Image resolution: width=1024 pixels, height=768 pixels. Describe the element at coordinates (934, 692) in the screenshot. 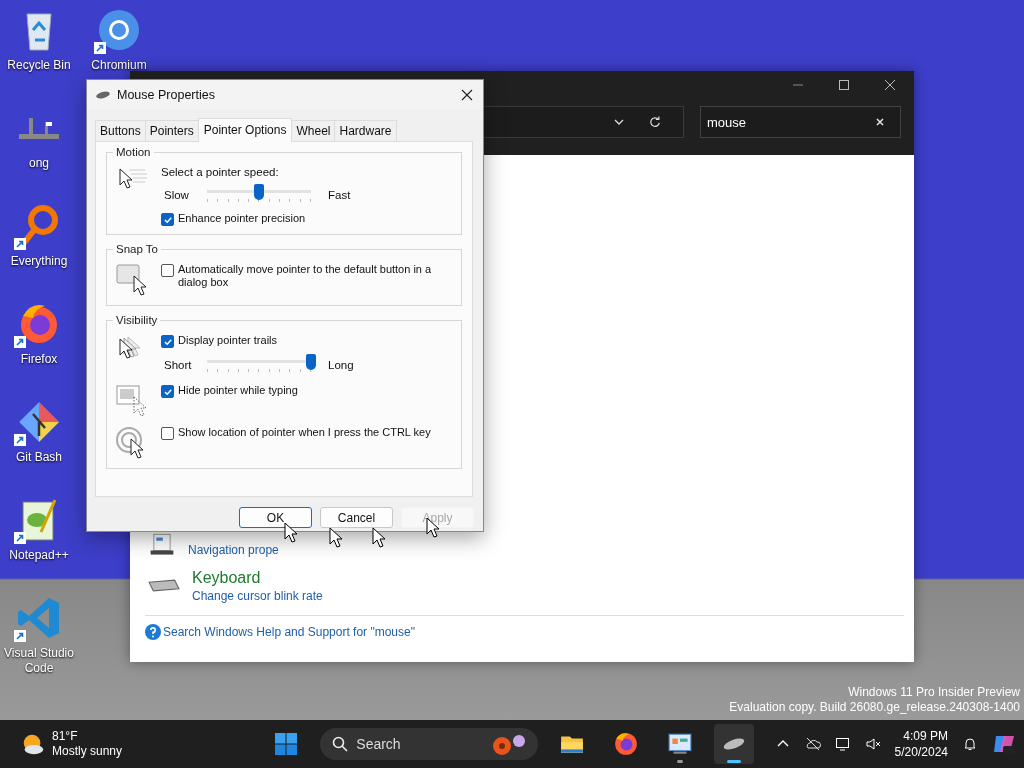

I see `build-info-text: Windows 11 Pro Insider Preview` at that location.